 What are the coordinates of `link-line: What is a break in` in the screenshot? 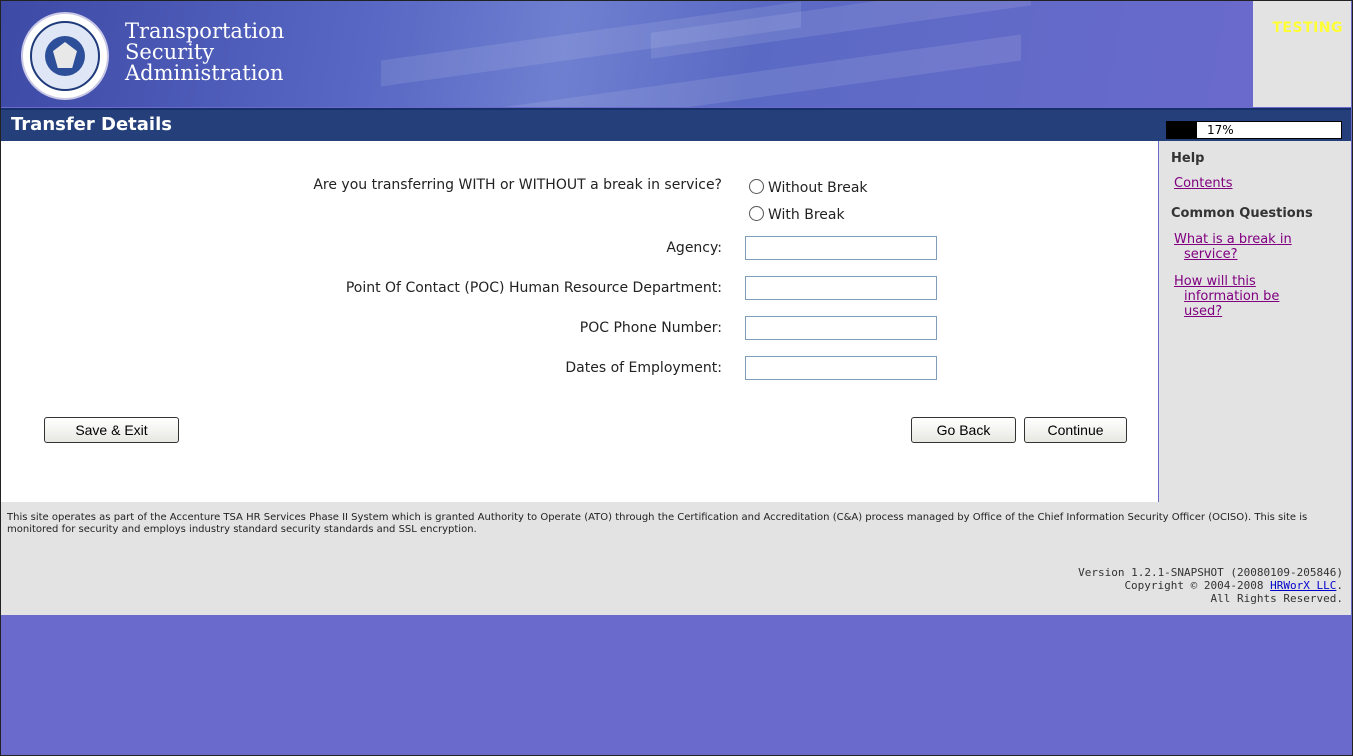 It's located at (1233, 239).